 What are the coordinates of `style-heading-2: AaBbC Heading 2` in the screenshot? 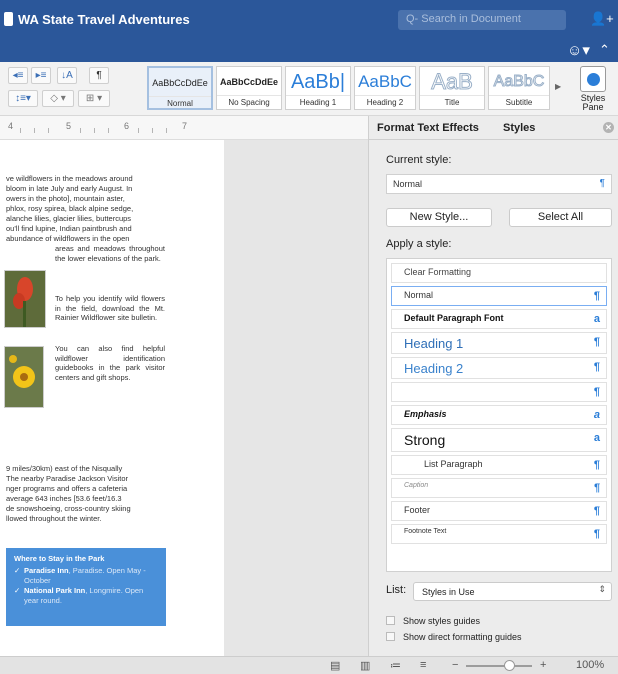 It's located at (385, 88).